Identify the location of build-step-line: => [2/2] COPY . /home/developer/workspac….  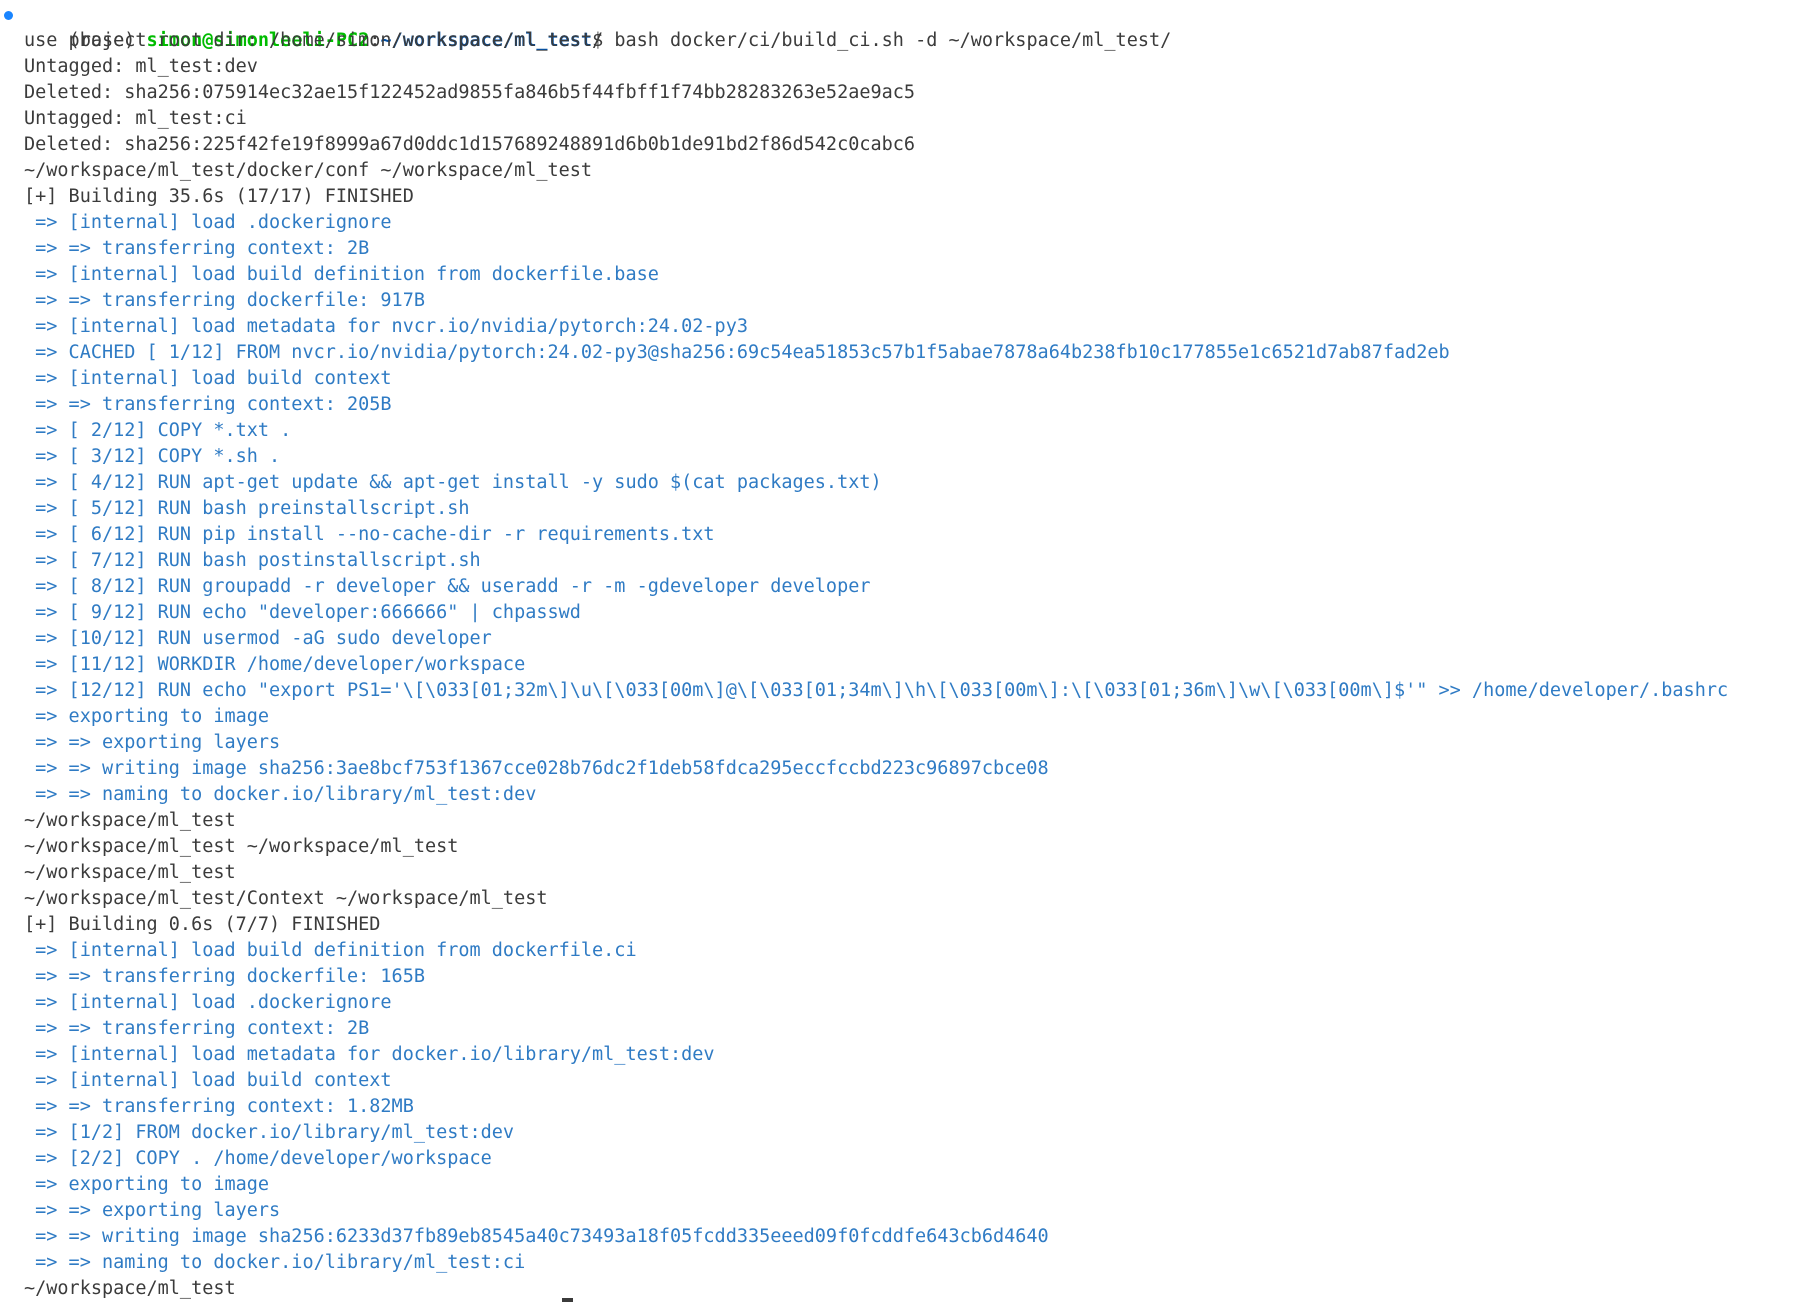
(258, 1158).